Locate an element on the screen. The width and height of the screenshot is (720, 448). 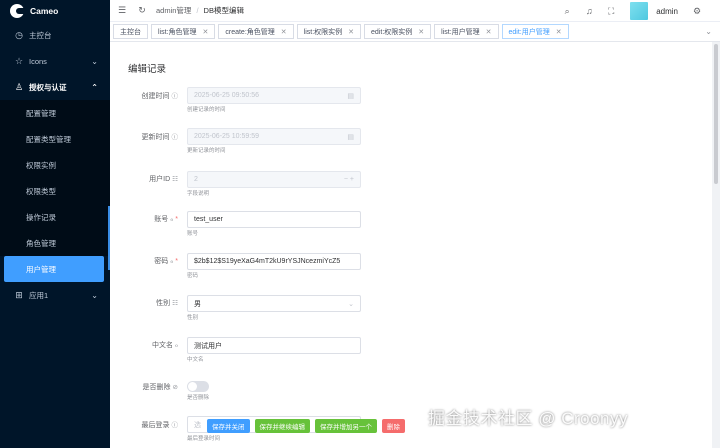
check-circle-icon: ⊘ is located at coordinates (175, 387).